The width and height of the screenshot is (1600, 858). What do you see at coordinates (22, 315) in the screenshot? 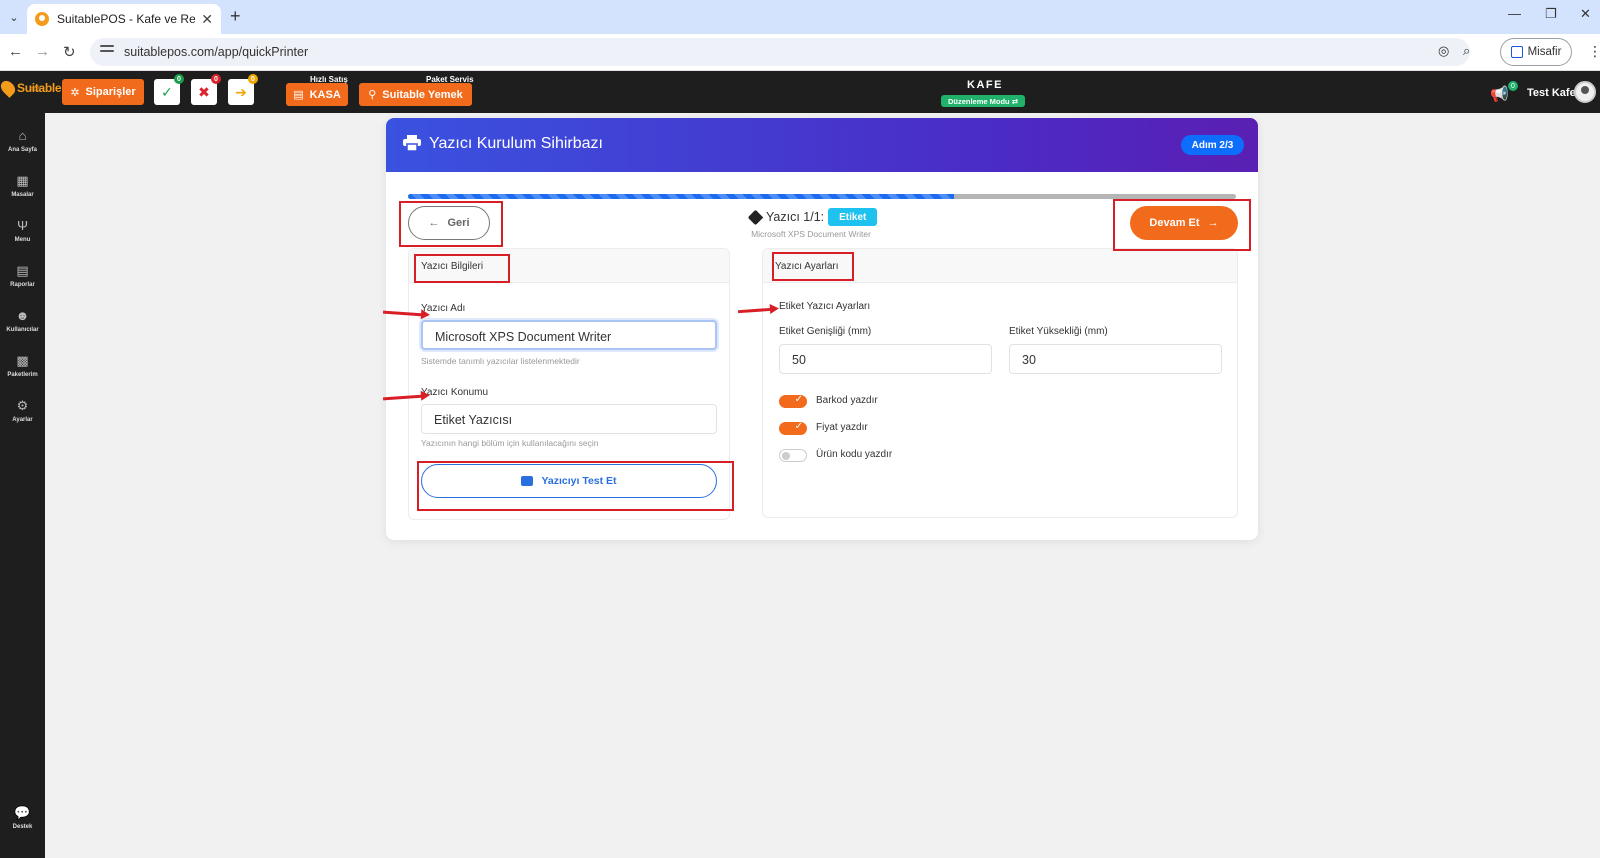
I see `users-icon: ☻` at bounding box center [22, 315].